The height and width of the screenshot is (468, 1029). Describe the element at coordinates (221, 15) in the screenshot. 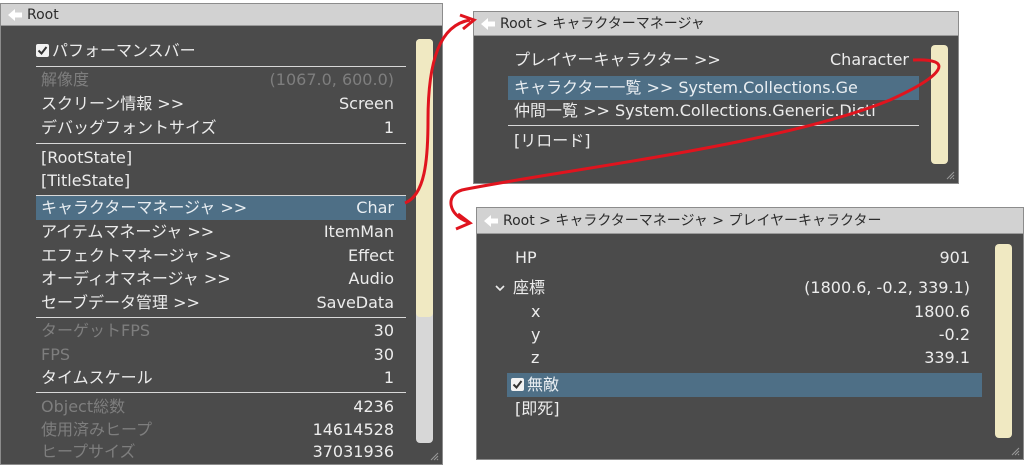

I see `root-titlebar: Root` at that location.